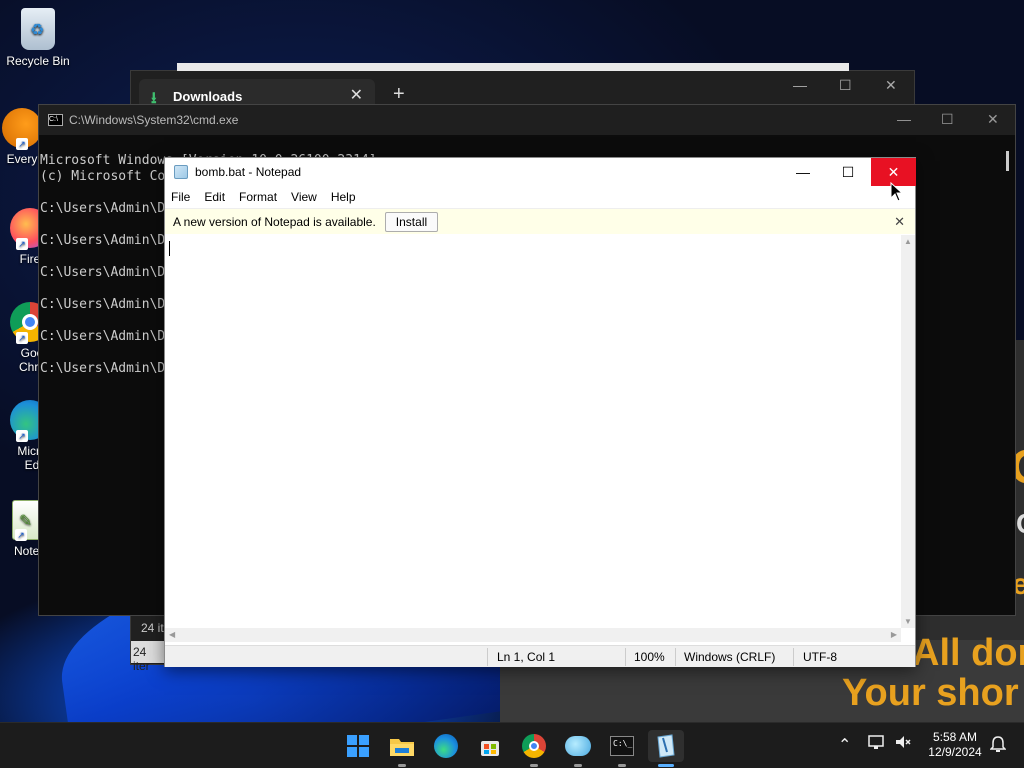 The width and height of the screenshot is (1024, 768). I want to click on clock-time: 5:58 AM, so click(955, 737).